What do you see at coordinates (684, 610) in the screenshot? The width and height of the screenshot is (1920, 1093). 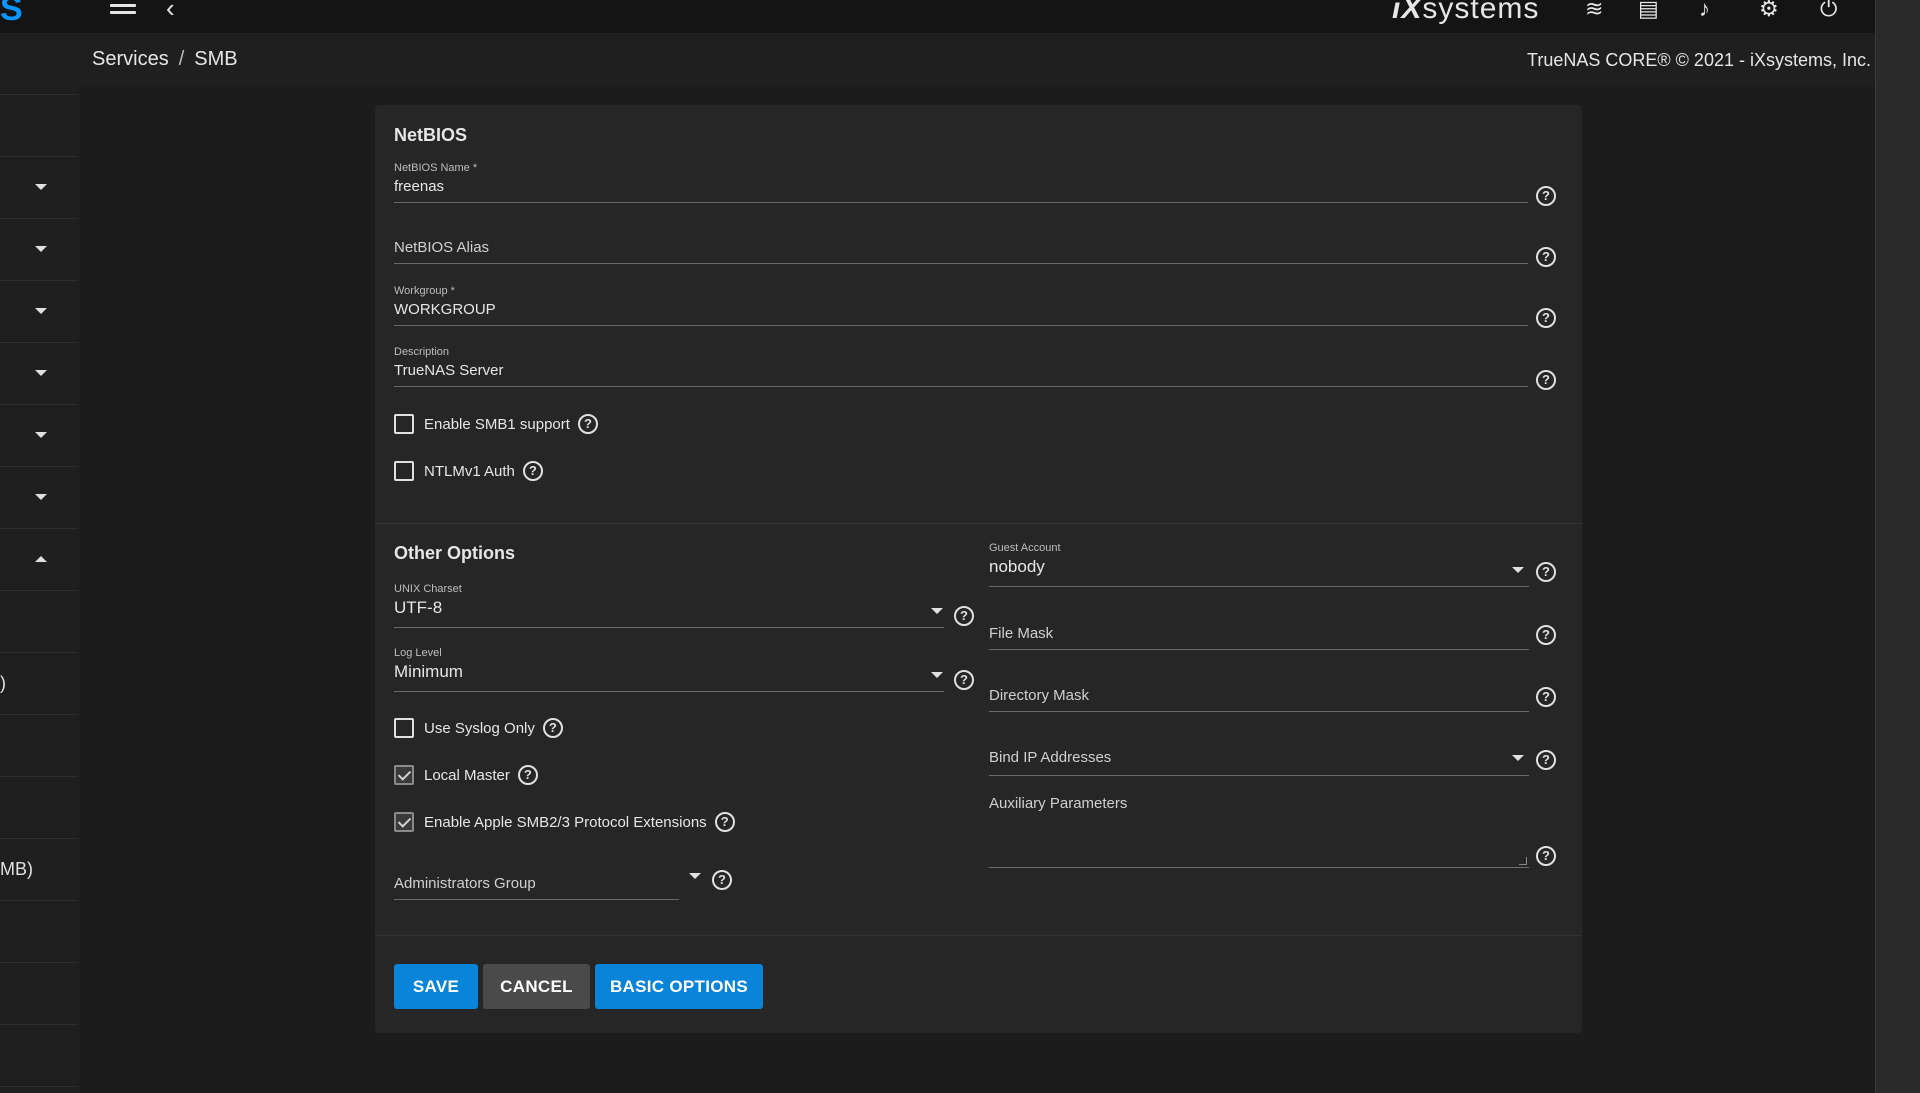 I see `unix-charset-select: UNIX Charset UTF-8 ?` at bounding box center [684, 610].